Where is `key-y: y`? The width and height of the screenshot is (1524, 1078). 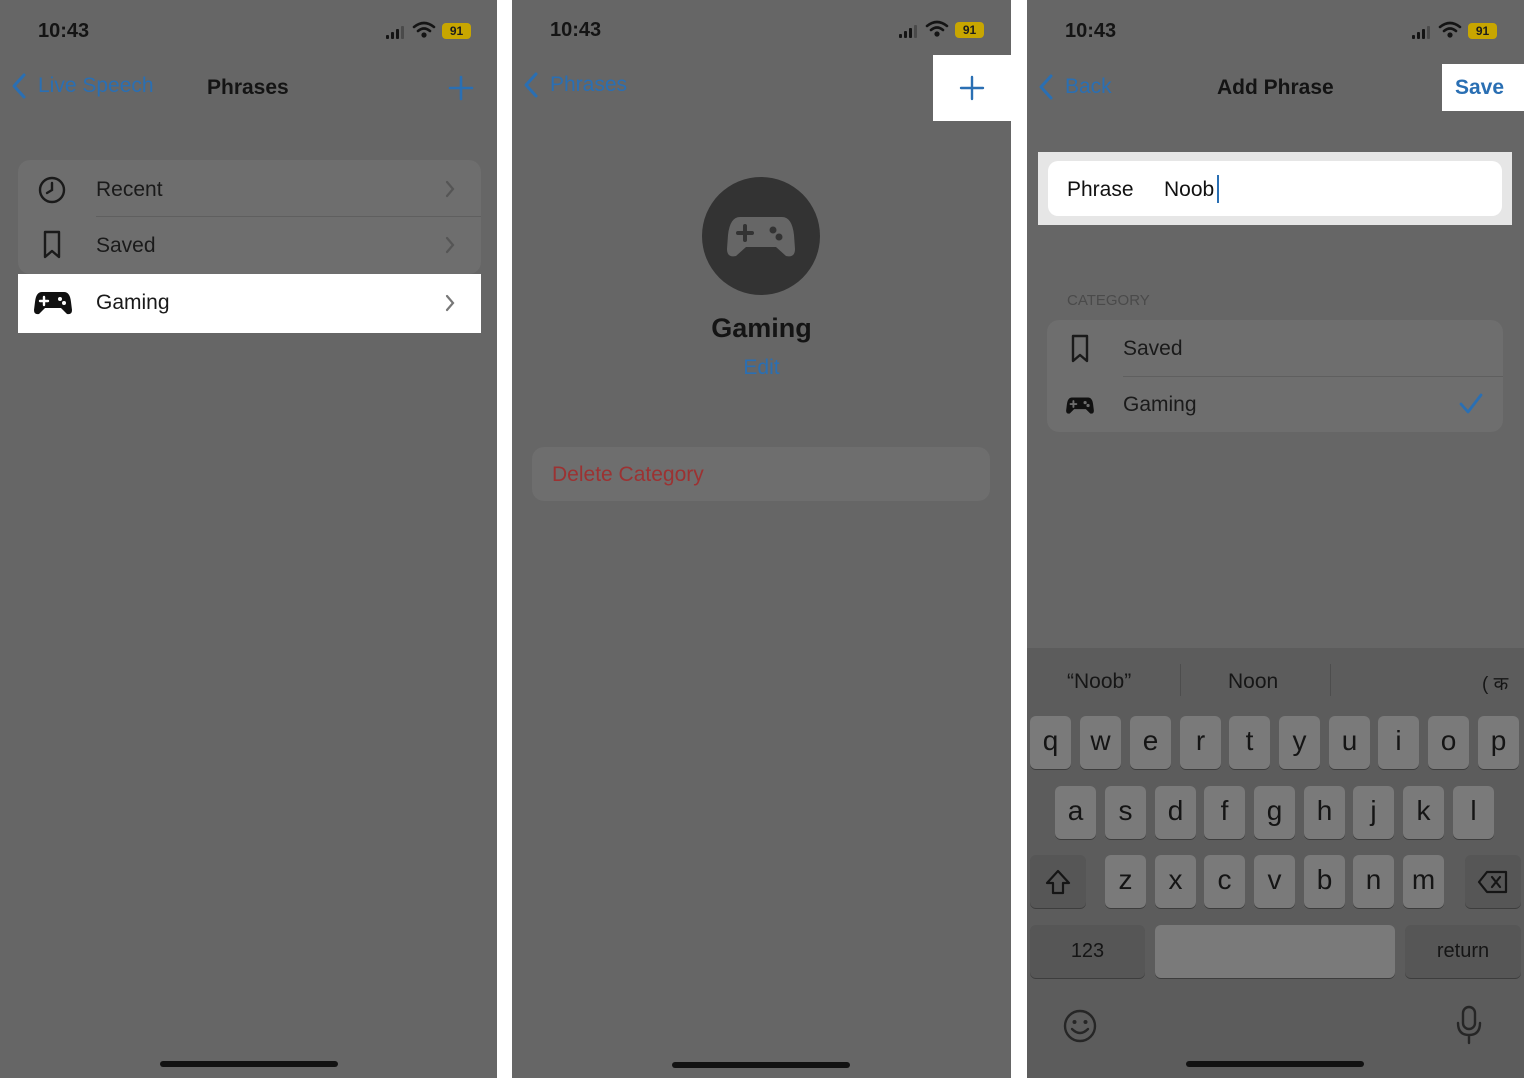 key-y: y is located at coordinates (1299, 742).